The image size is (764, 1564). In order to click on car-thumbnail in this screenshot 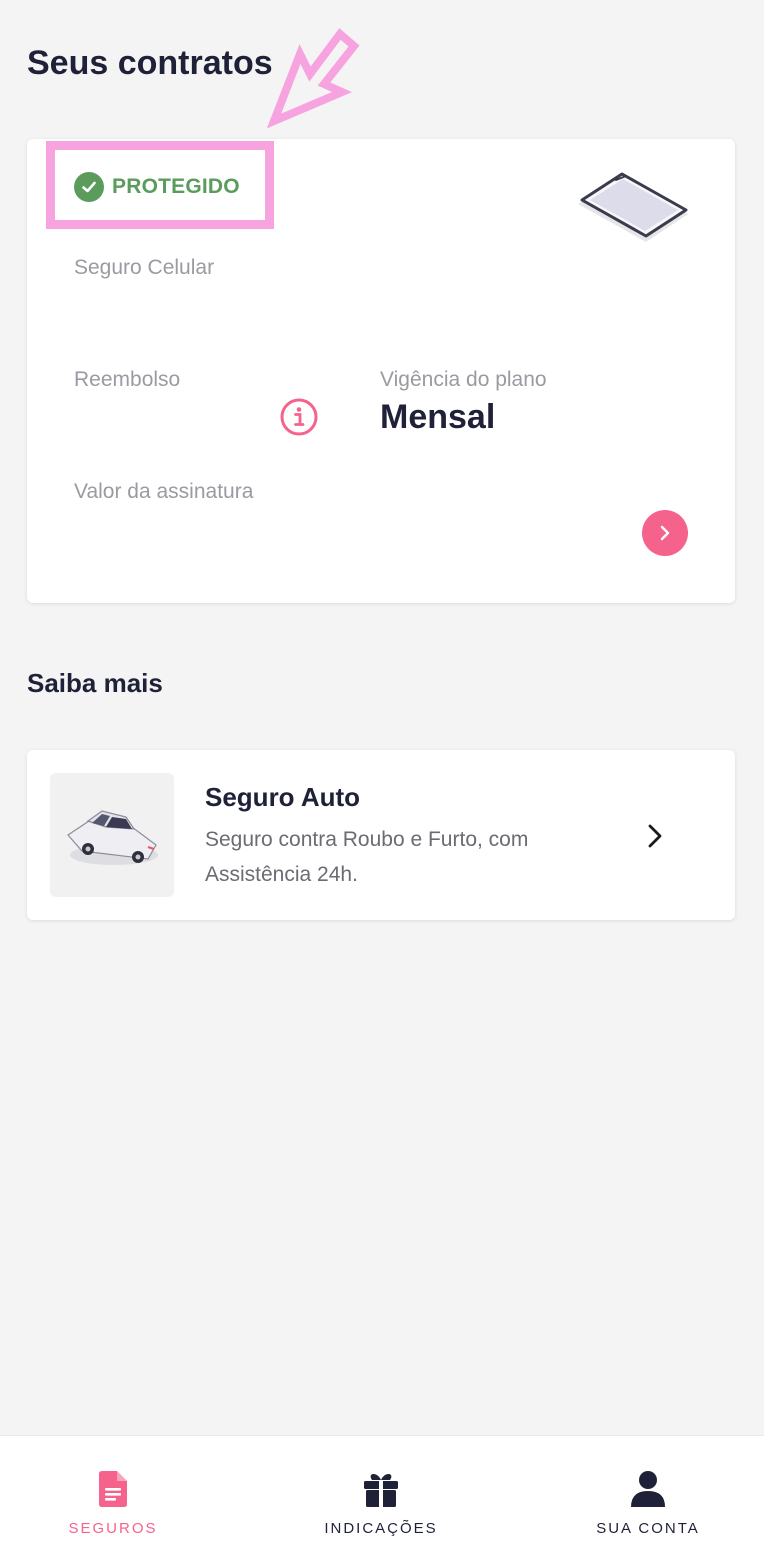, I will do `click(112, 835)`.